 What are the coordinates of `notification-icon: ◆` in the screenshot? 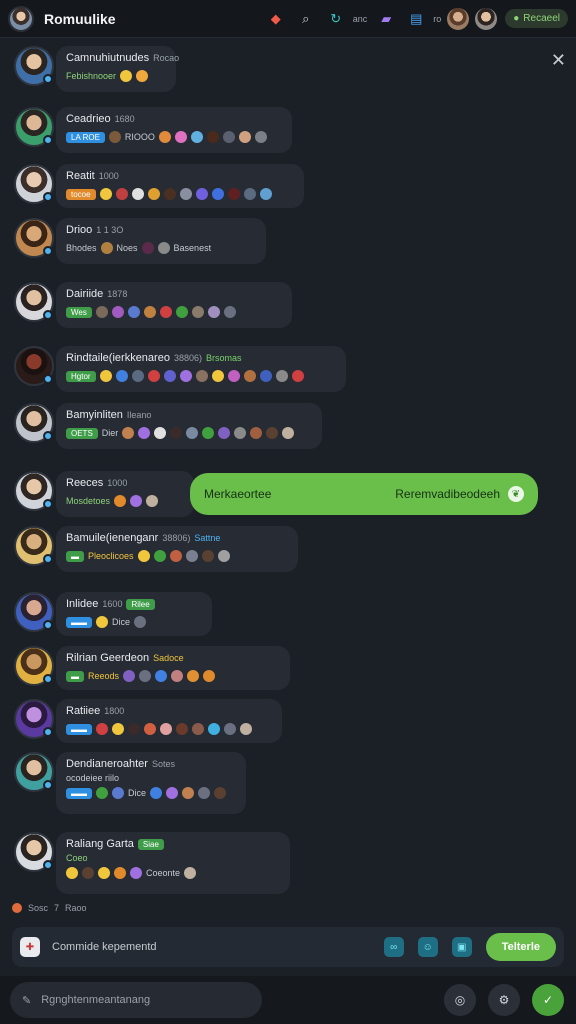 It's located at (276, 19).